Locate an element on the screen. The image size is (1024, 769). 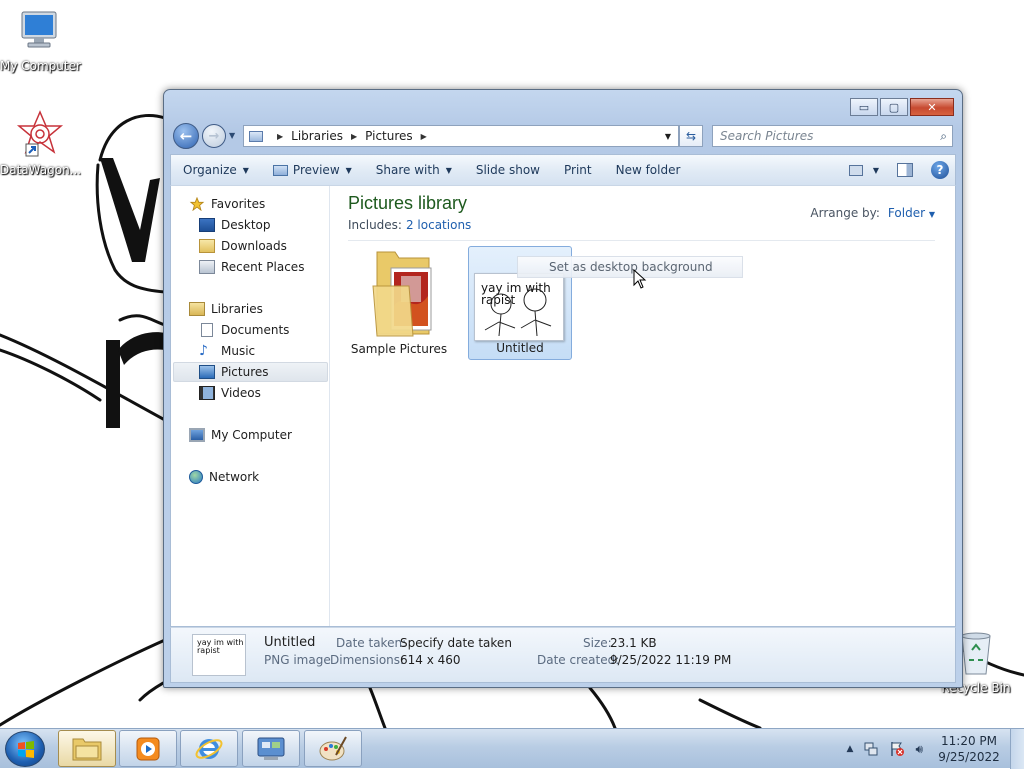
untitled-thumbnail: yay im with rapist is located at coordinates (519, 307).